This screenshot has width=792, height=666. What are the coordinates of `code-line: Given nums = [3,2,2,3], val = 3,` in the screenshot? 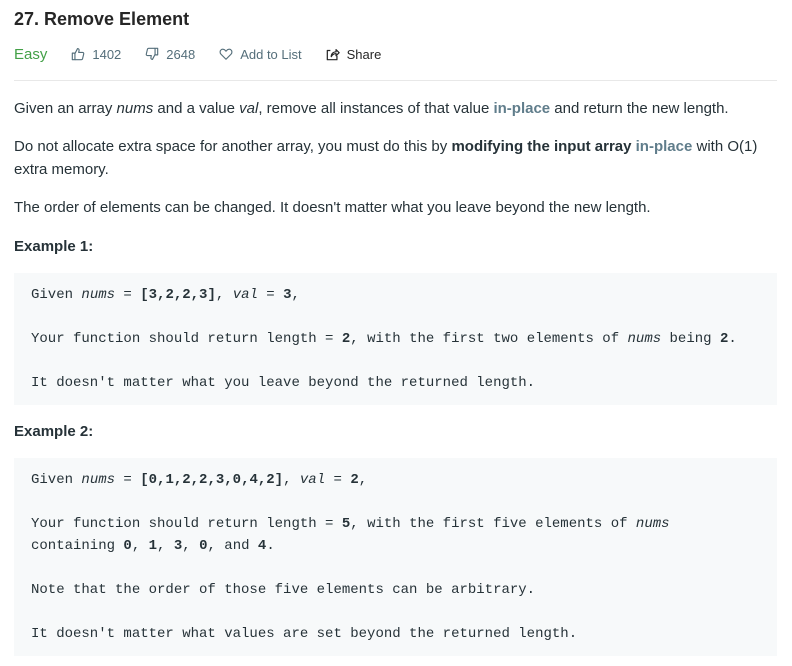 It's located at (165, 295).